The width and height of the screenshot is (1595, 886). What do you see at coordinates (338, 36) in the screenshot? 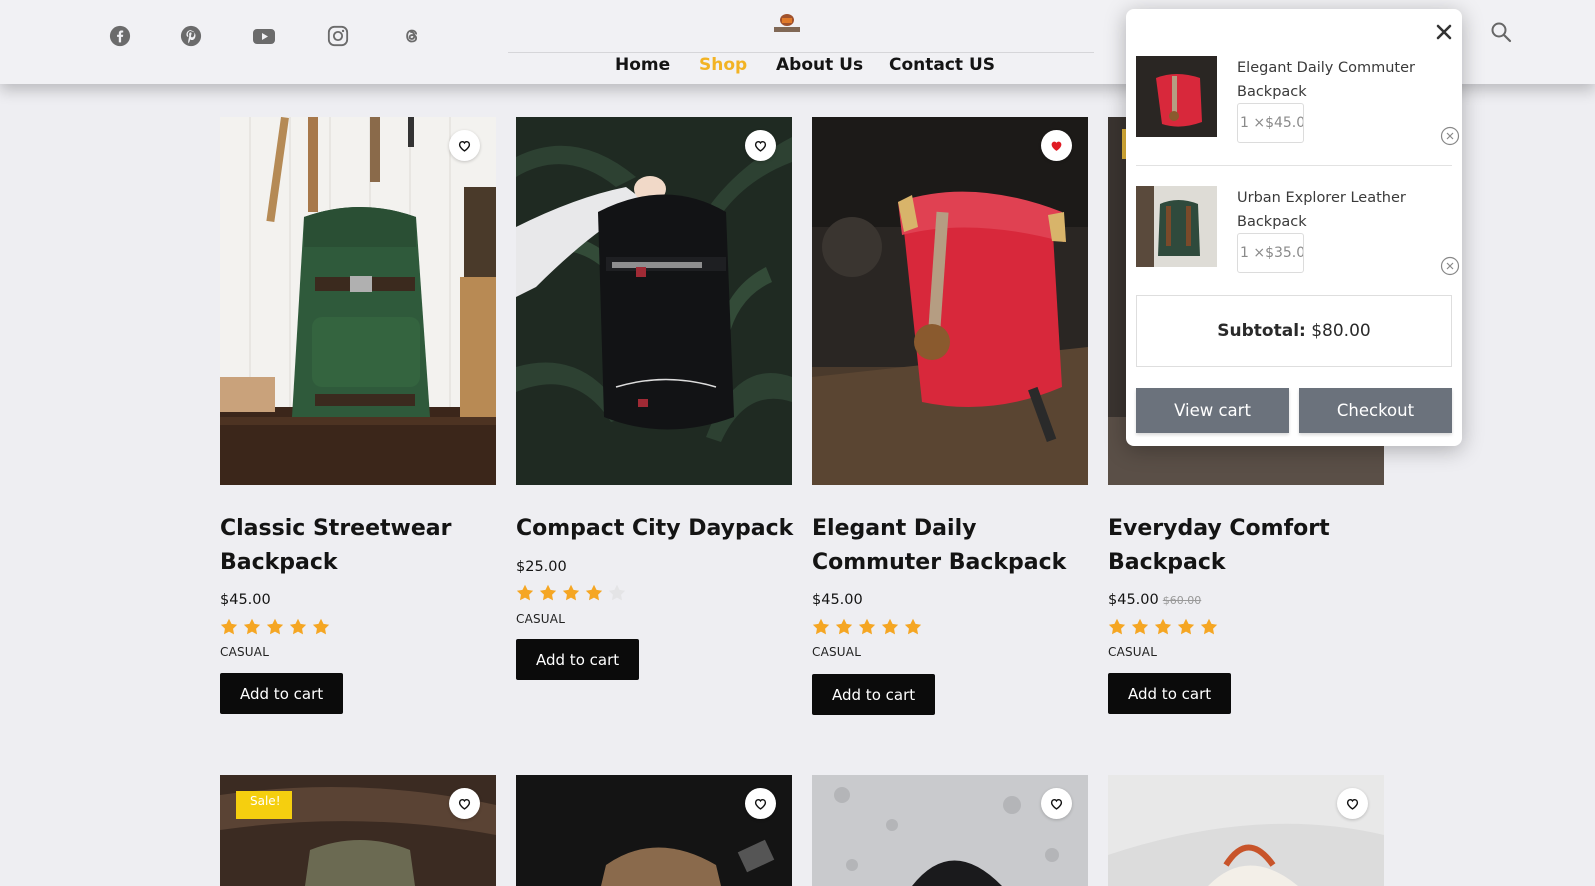
I see `instagram-icon` at bounding box center [338, 36].